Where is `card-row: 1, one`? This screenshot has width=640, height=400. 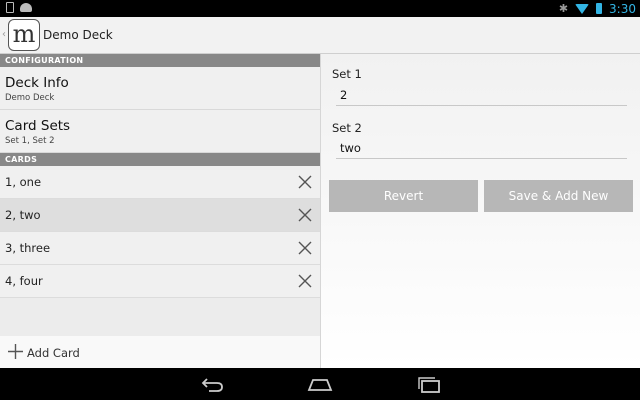
card-row: 1, one is located at coordinates (160, 182).